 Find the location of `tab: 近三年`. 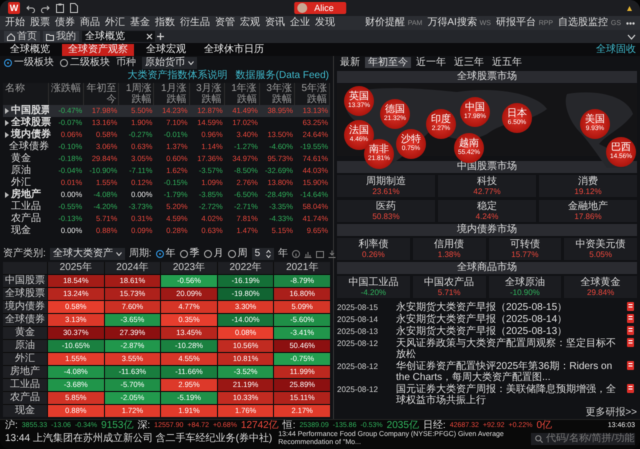

tab: 近三年 is located at coordinates (469, 62).